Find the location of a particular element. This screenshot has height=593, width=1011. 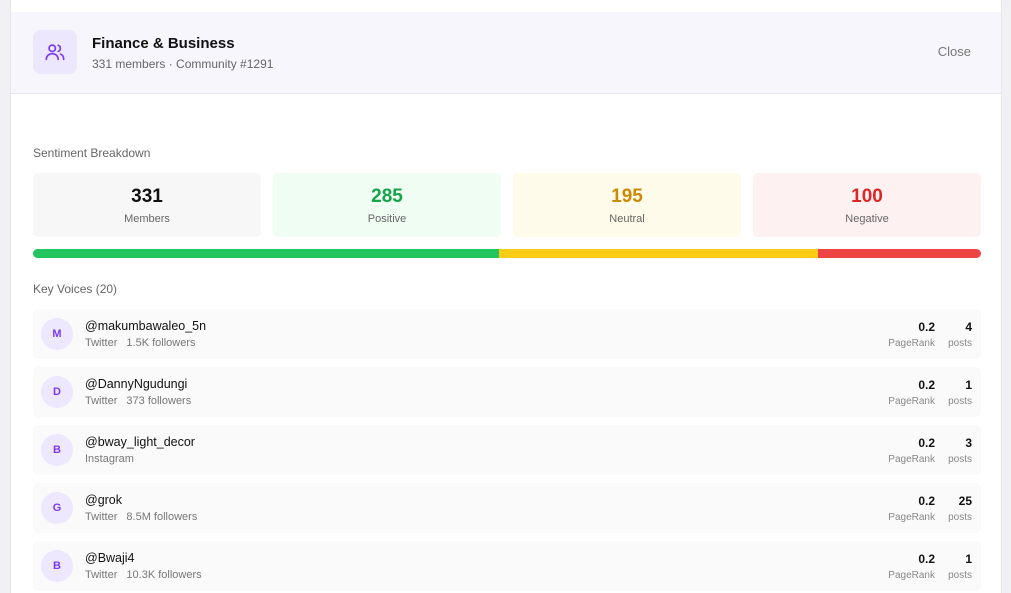

close-button: Close is located at coordinates (954, 51).